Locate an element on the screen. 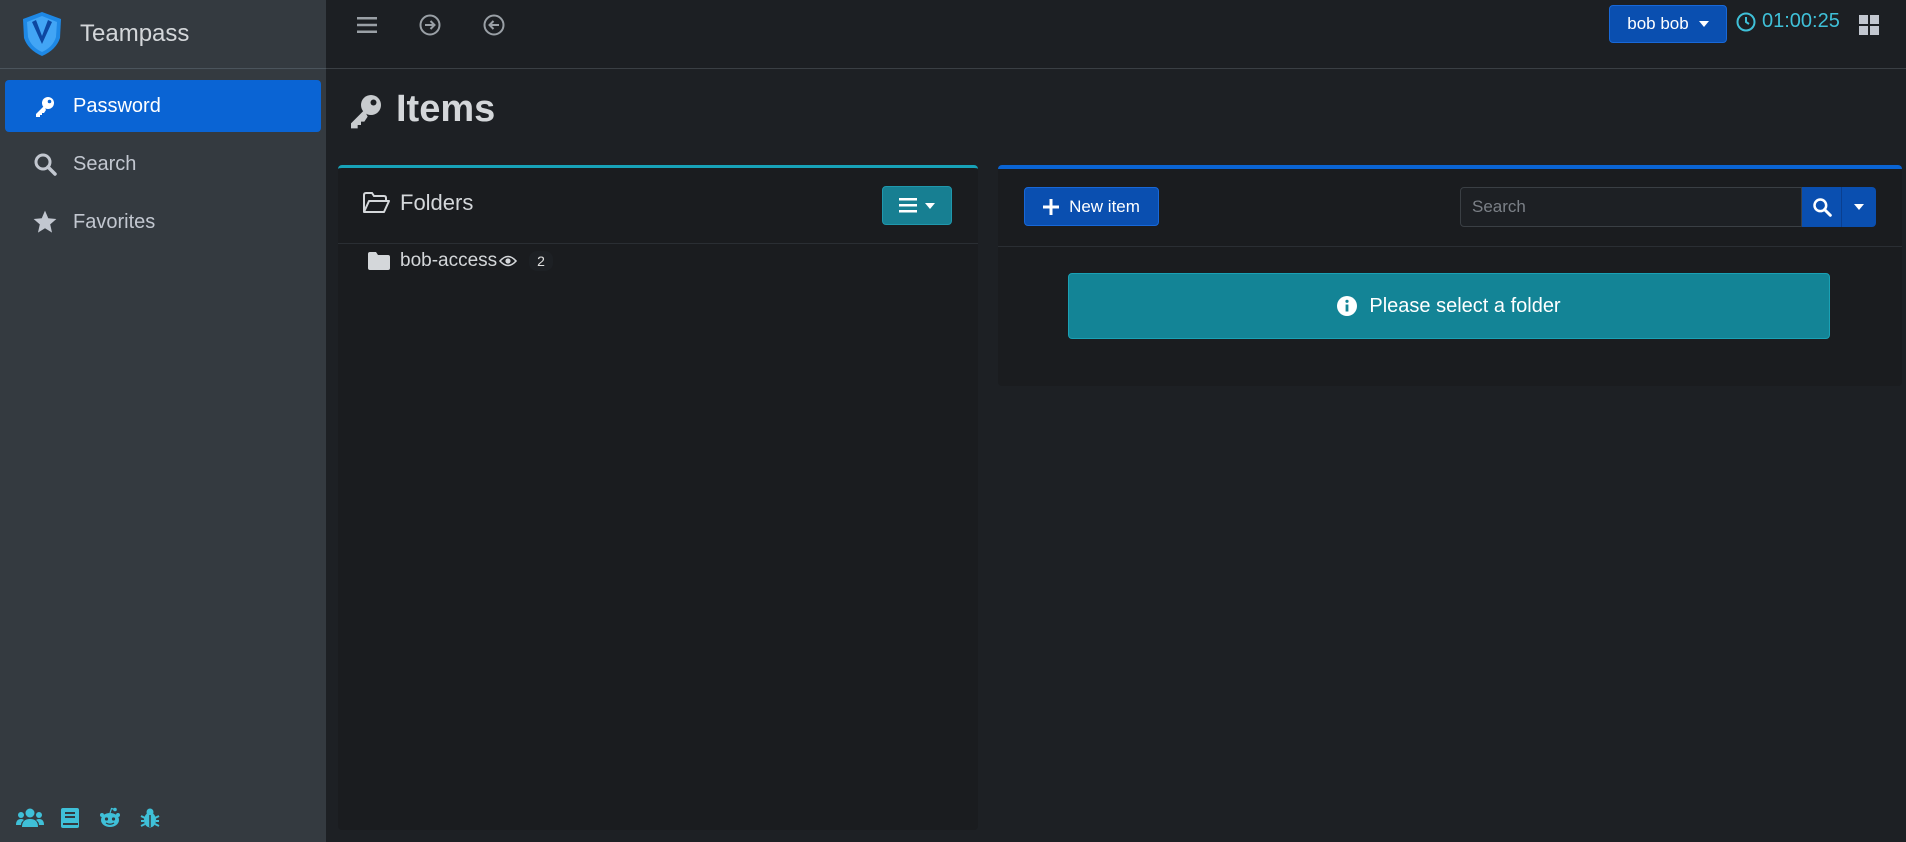 Image resolution: width=1906 pixels, height=842 pixels. select-folder-message: Please select a folder is located at coordinates (1465, 305).